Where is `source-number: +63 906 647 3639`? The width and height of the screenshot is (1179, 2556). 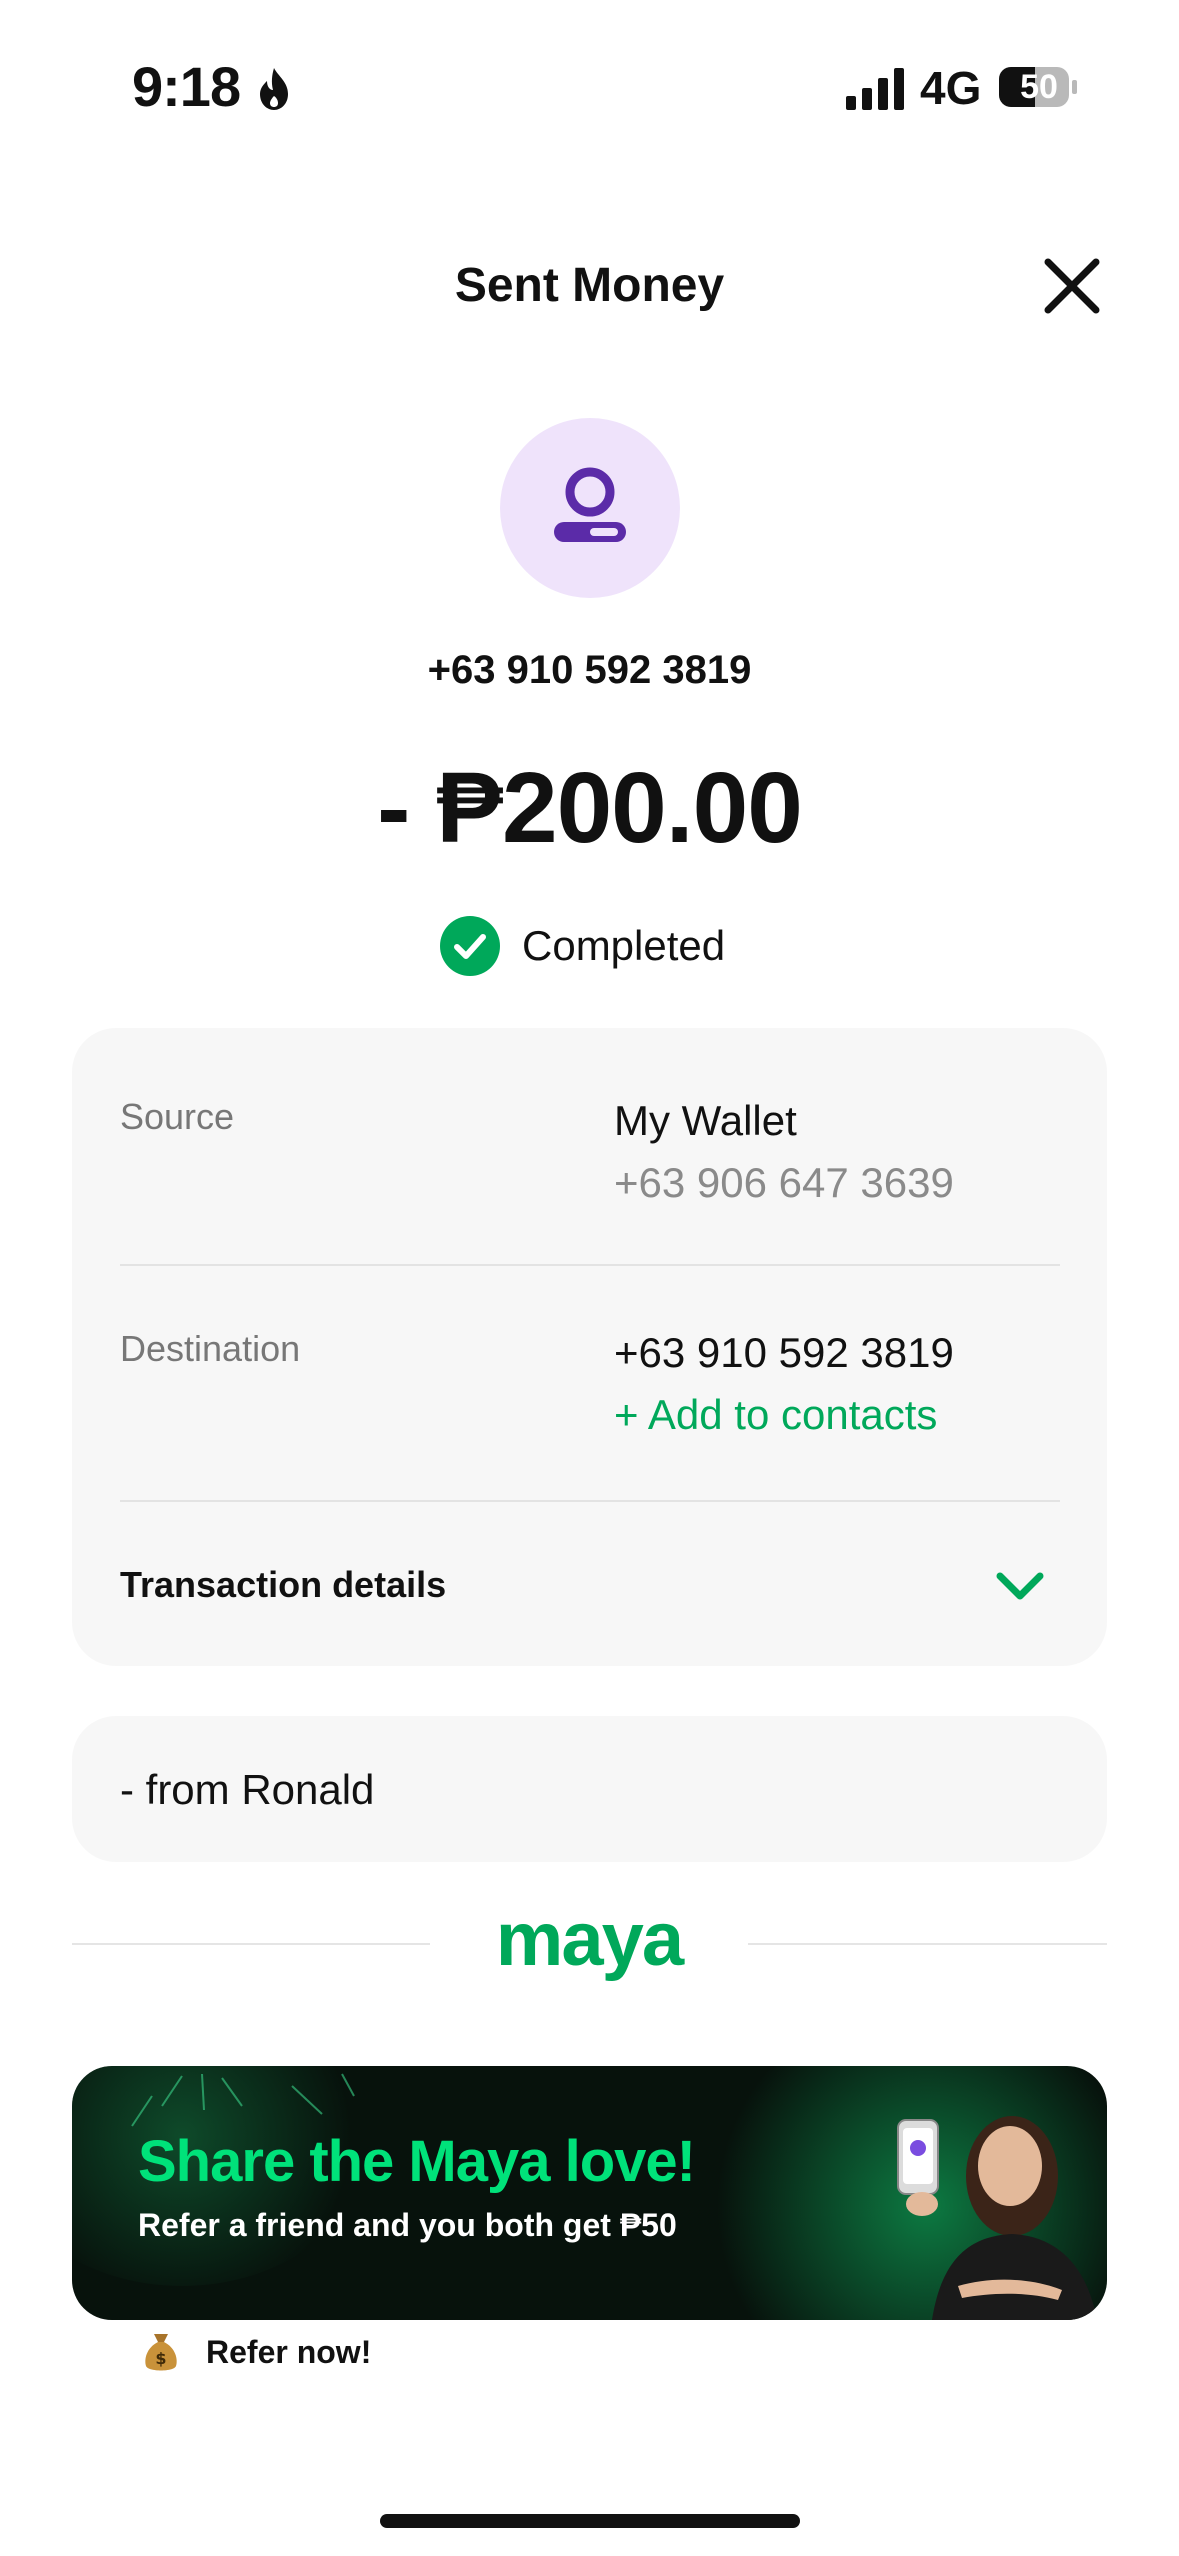 source-number: +63 906 647 3639 is located at coordinates (784, 1182).